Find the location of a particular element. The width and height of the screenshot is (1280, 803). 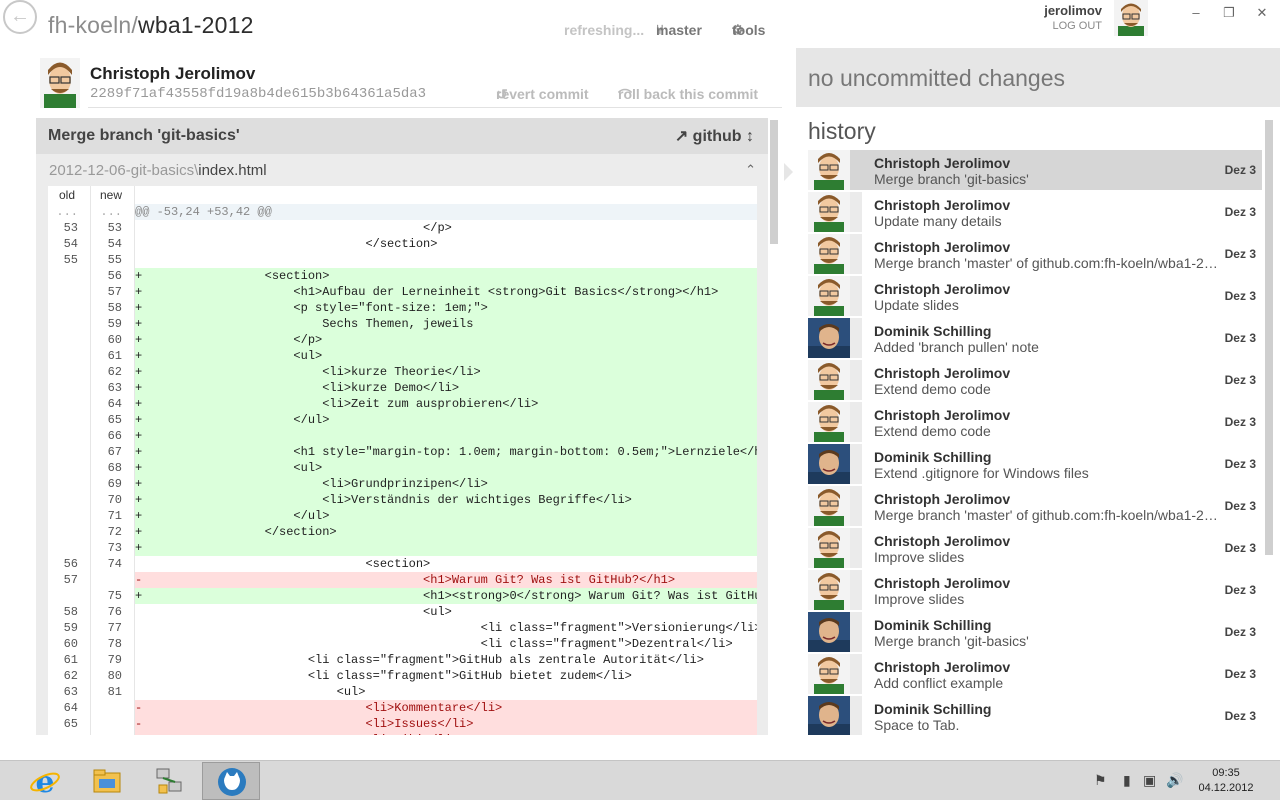

diff-row: 63 + <li>kurze Demo</li> is located at coordinates (402, 388).